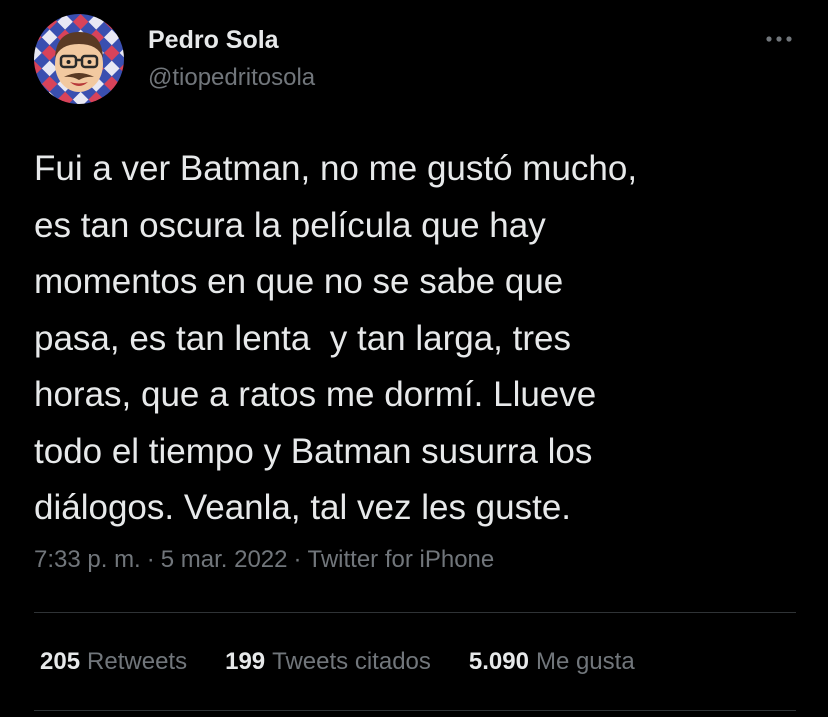  What do you see at coordinates (213, 40) in the screenshot?
I see `display-name: Pedro Sola` at bounding box center [213, 40].